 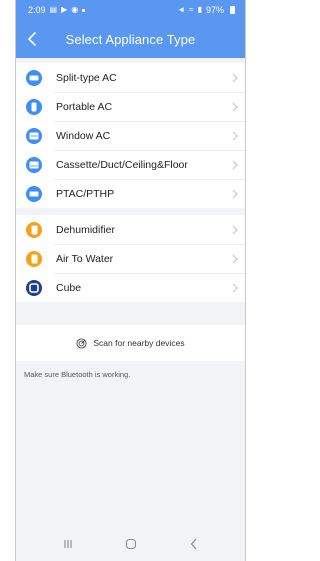 I want to click on appliance-item-window-ac: Window AC, so click(x=130, y=135).